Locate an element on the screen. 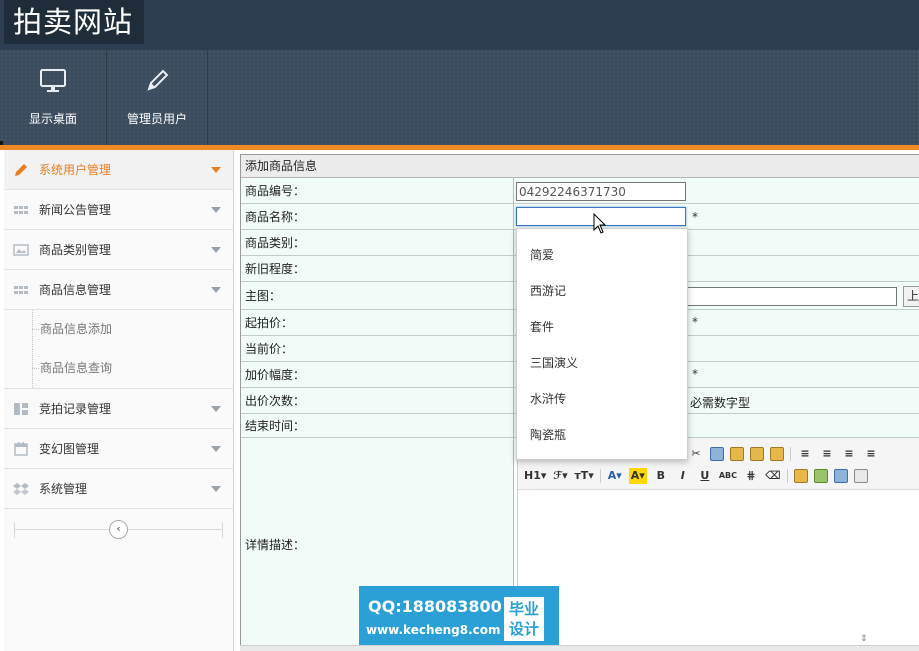 The width and height of the screenshot is (919, 651). autocomplete-dropdown: 简爱 西游记 套件 三国演义 水浒传 陶瓷瓶 is located at coordinates (602, 344).